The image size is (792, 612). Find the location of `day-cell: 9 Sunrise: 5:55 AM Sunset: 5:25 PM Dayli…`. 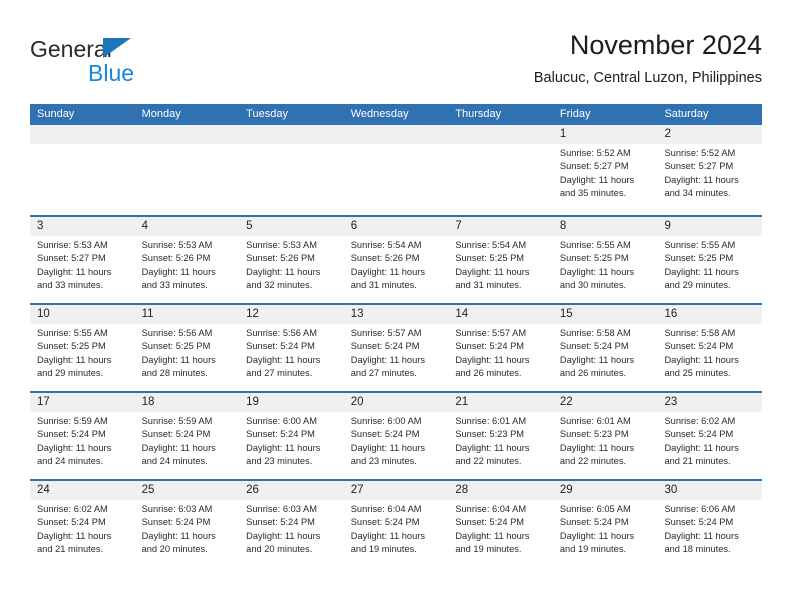

day-cell: 9 Sunrise: 5:55 AM Sunset: 5:25 PM Dayli… is located at coordinates (710, 260).